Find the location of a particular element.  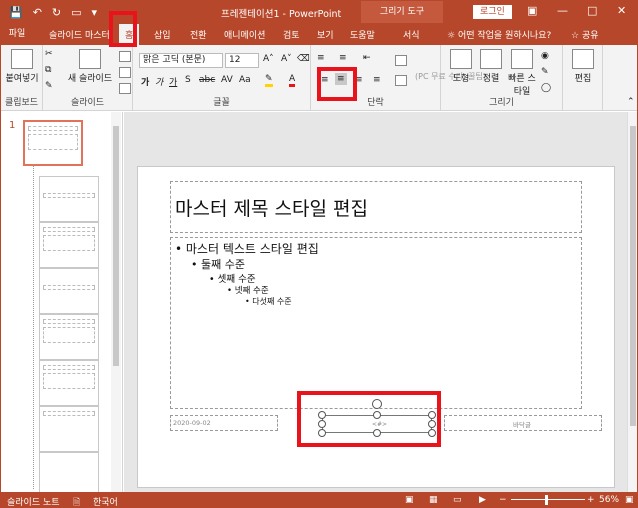

underline-button: 가 is located at coordinates (173, 81).